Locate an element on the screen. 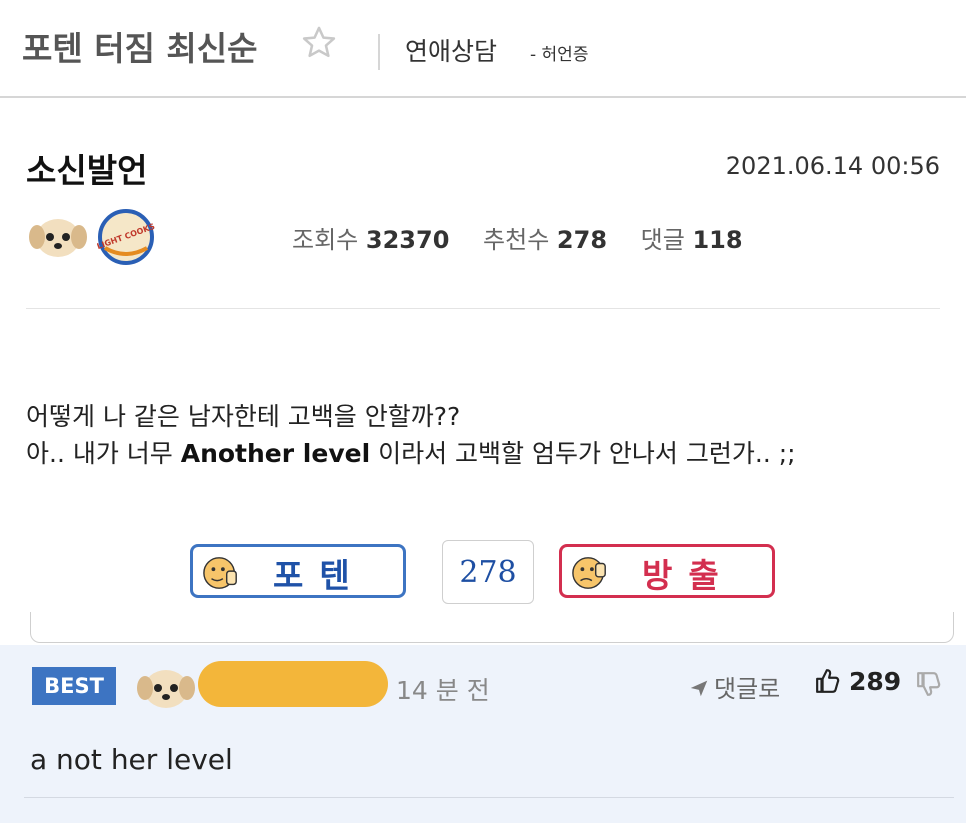  like-button: 289 is located at coordinates (858, 681).